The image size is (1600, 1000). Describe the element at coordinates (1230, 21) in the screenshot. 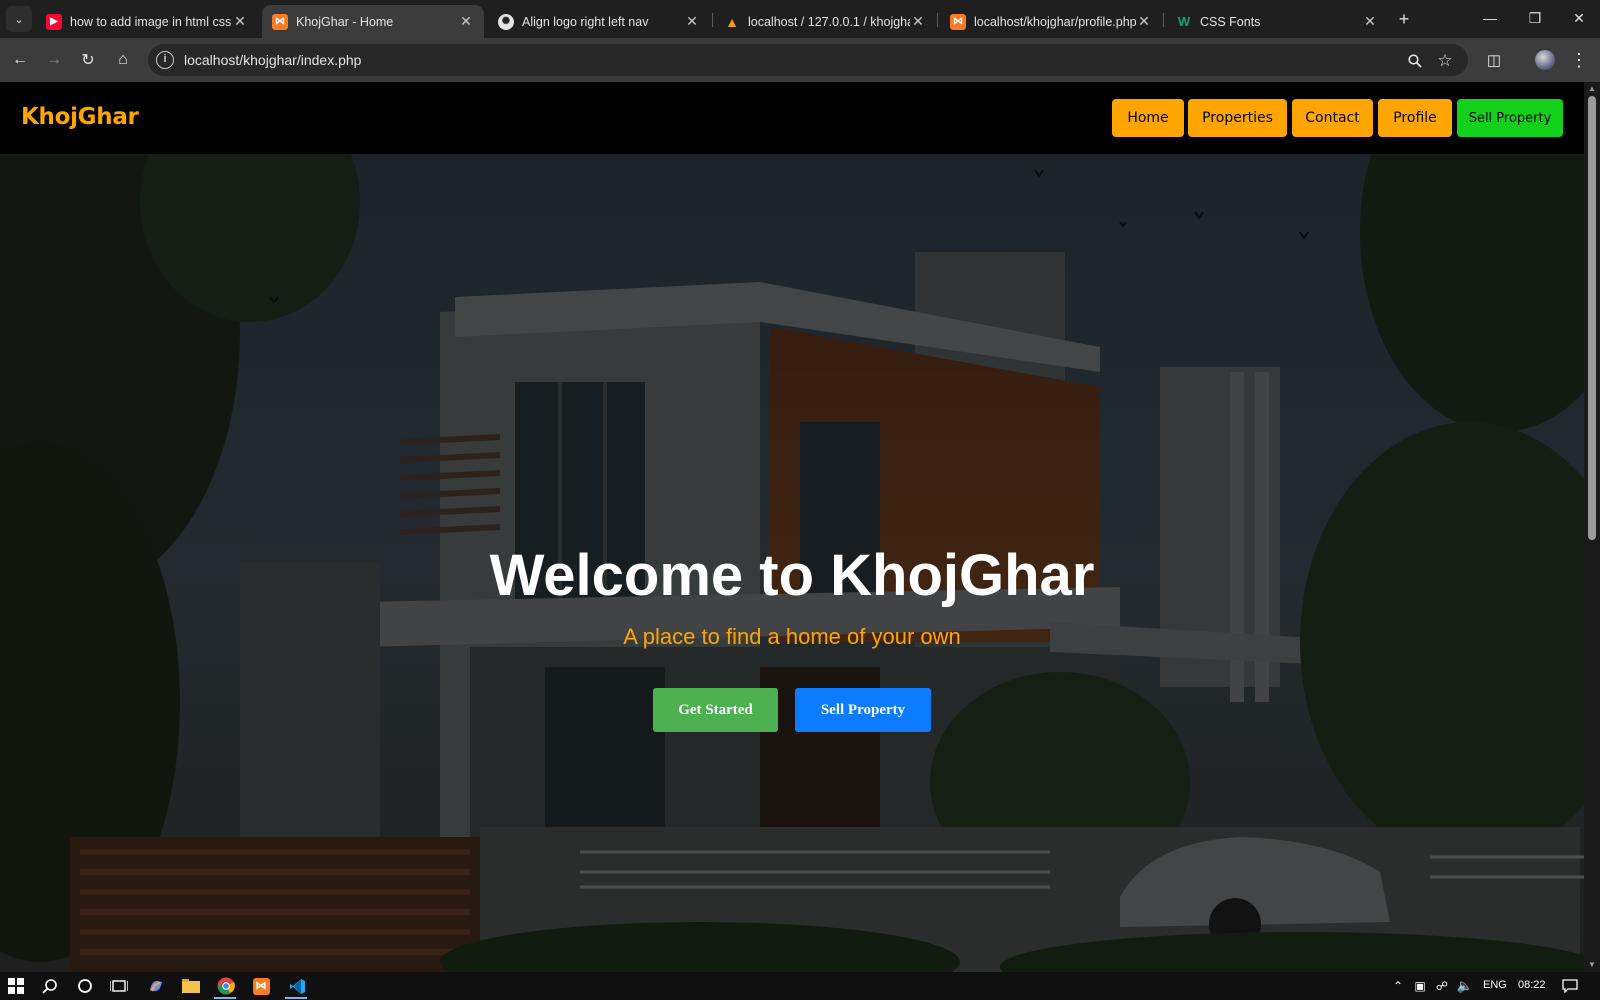

I see `tab-title: CSS Fonts` at that location.